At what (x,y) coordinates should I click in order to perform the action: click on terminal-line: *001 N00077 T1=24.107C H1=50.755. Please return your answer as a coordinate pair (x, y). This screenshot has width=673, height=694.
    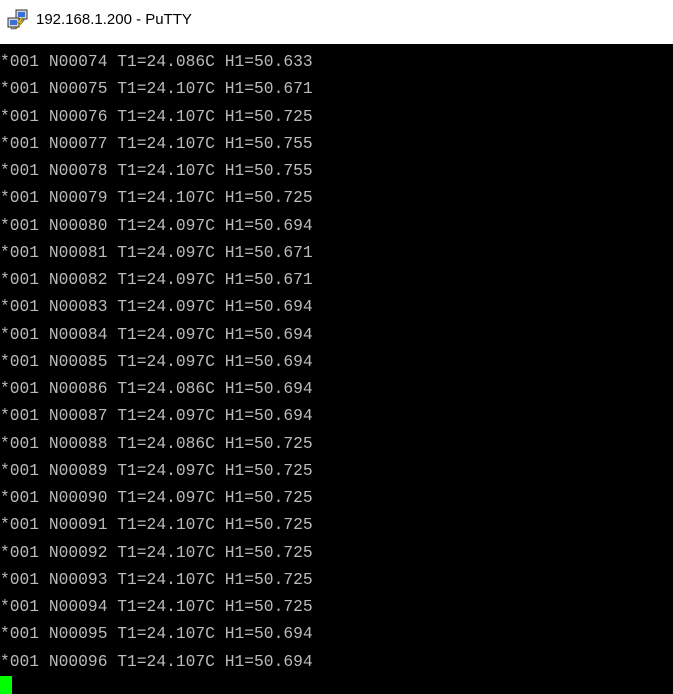
    Looking at the image, I should click on (156, 143).